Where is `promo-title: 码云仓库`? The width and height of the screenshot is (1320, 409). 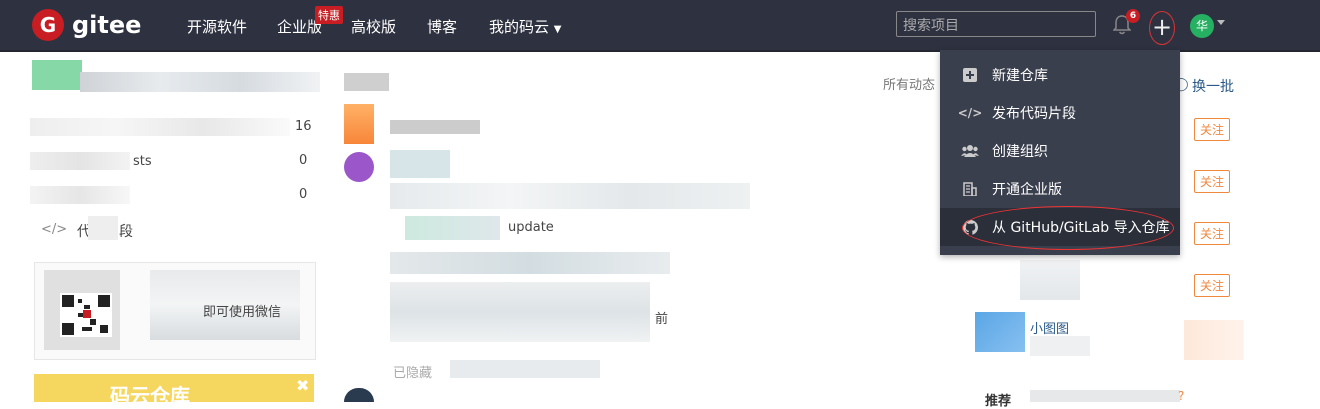
promo-title: 码云仓库 is located at coordinates (150, 396).